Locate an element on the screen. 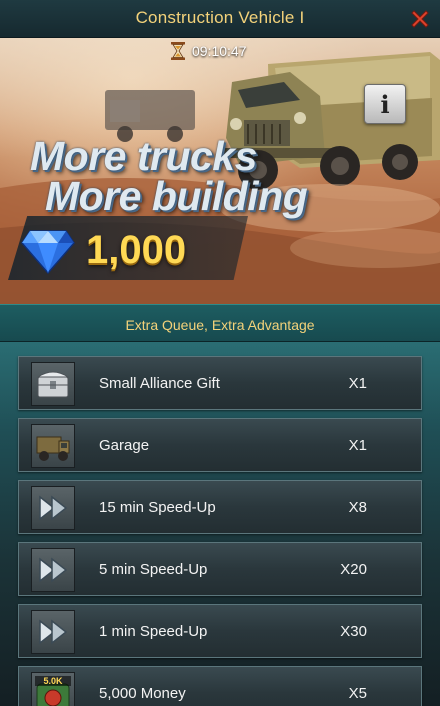 This screenshot has height=706, width=440. item-quantity: X8 is located at coordinates (357, 507).